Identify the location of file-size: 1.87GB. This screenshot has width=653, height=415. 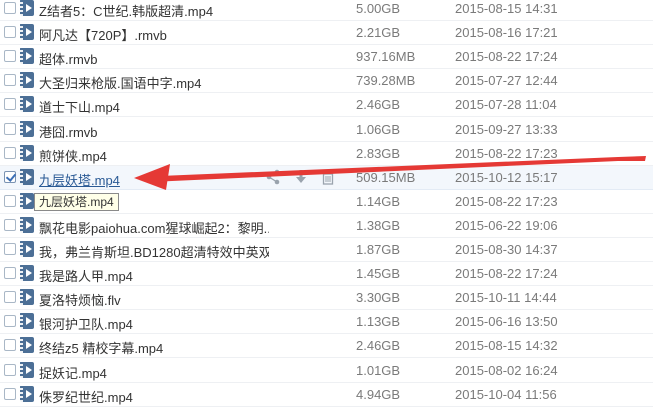
(378, 249).